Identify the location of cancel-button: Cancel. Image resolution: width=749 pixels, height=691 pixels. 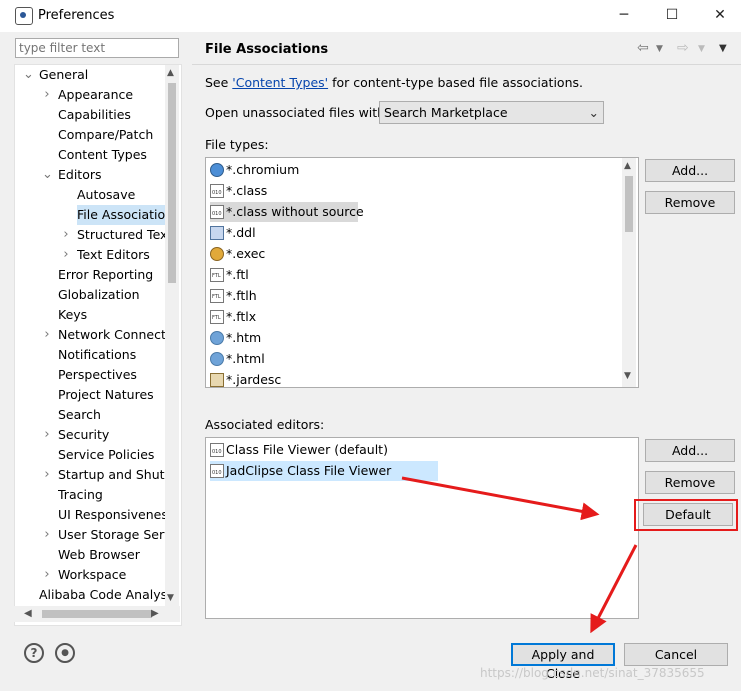
(676, 654).